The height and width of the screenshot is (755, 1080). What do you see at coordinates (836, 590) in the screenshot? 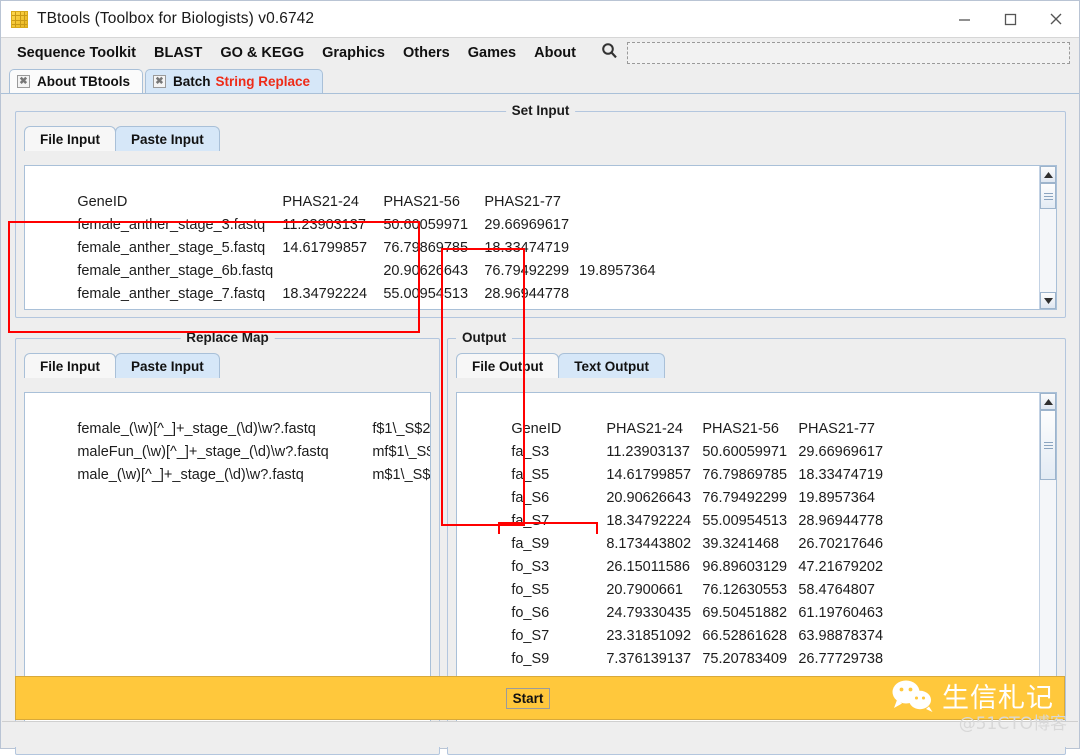
I see `cell: 58.4764807` at bounding box center [836, 590].